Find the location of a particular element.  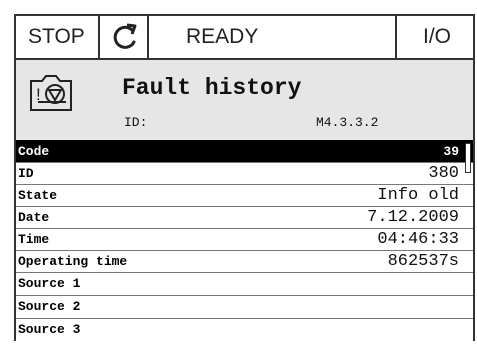

io-label: I/O is located at coordinates (437, 36).